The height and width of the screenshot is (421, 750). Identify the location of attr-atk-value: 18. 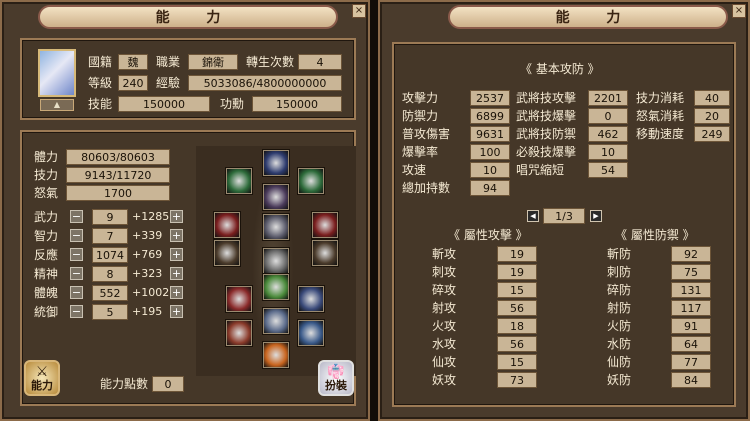
(517, 326).